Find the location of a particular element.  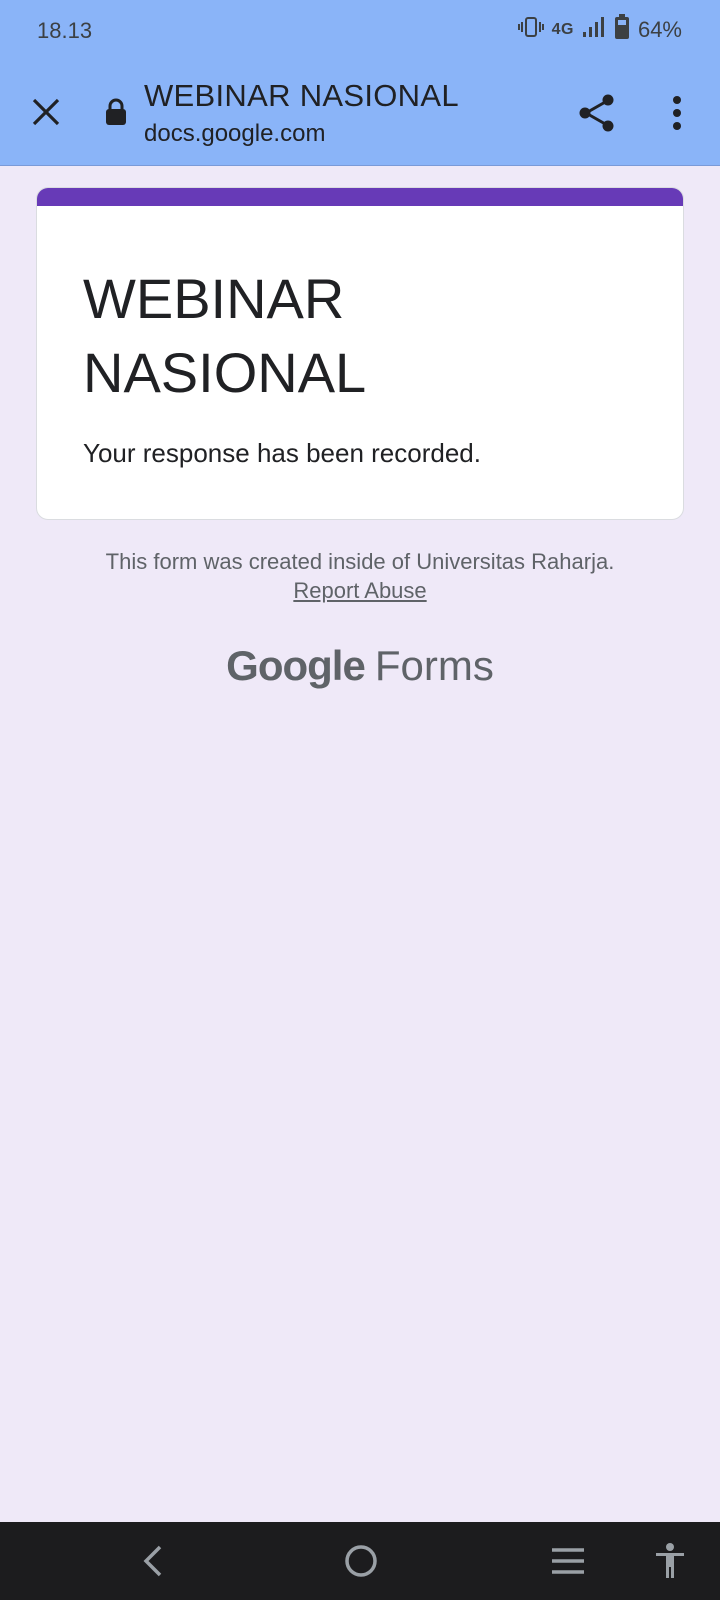

report-abuse-link: Report Abuse is located at coordinates (359, 590).